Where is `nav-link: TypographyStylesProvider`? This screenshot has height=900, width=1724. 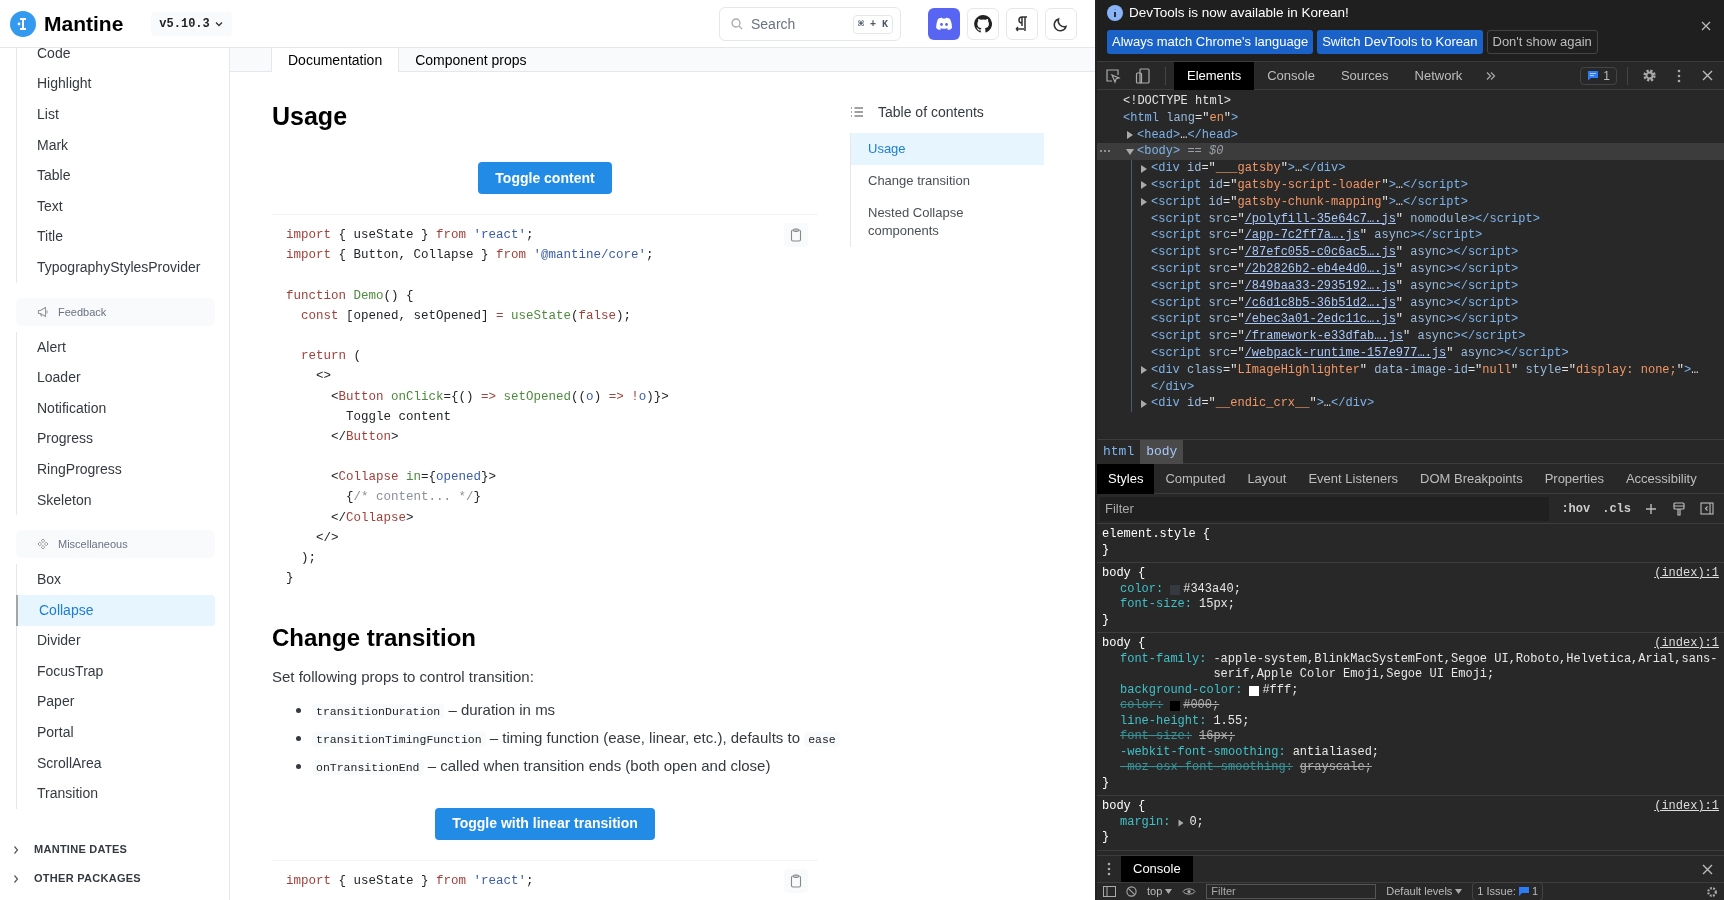 nav-link: TypographyStylesProvider is located at coordinates (115, 267).